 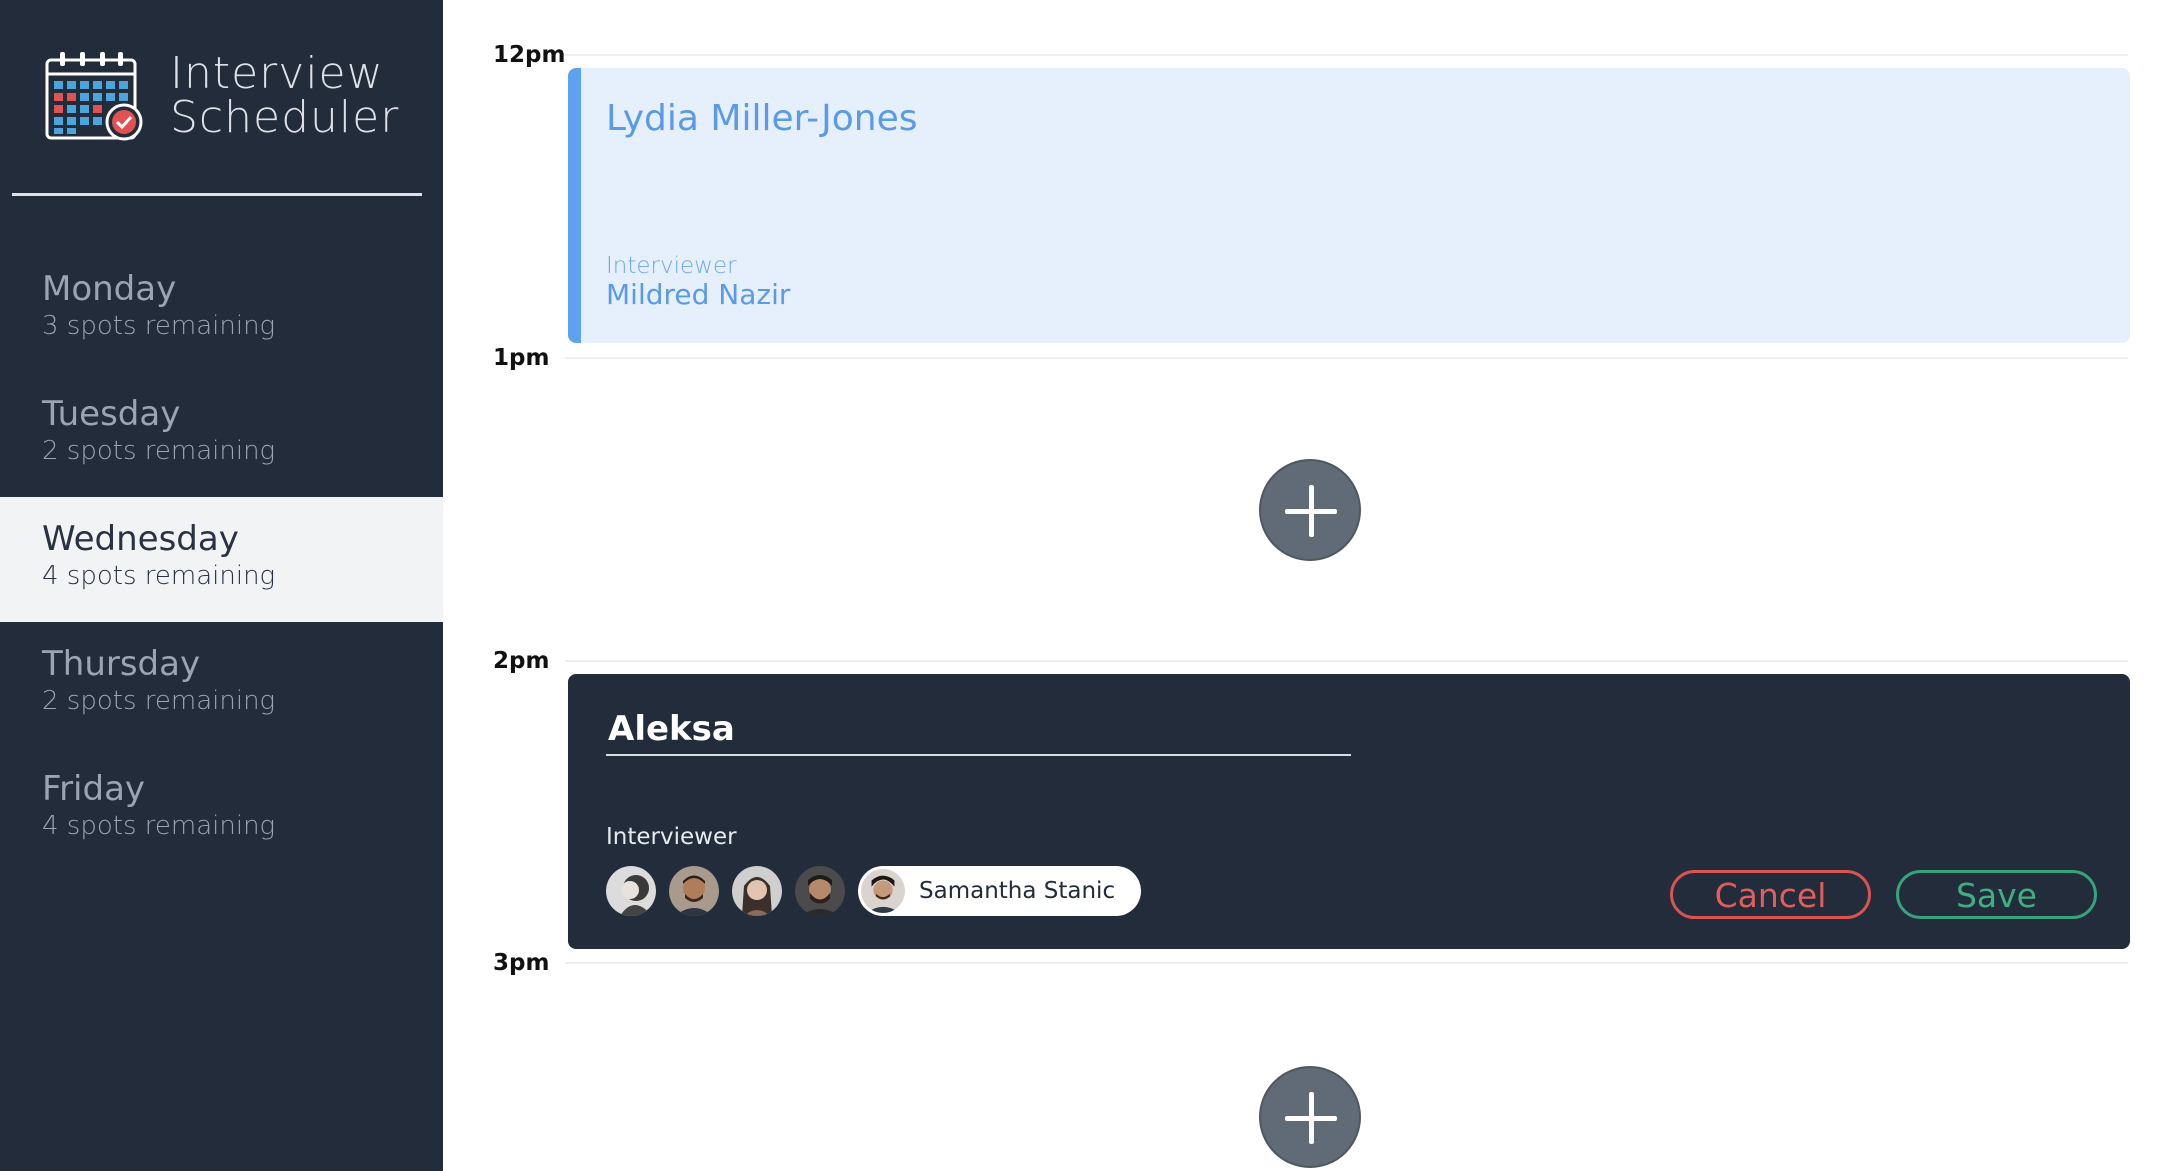 What do you see at coordinates (285, 117) in the screenshot?
I see `app-title-line2: Scheduler` at bounding box center [285, 117].